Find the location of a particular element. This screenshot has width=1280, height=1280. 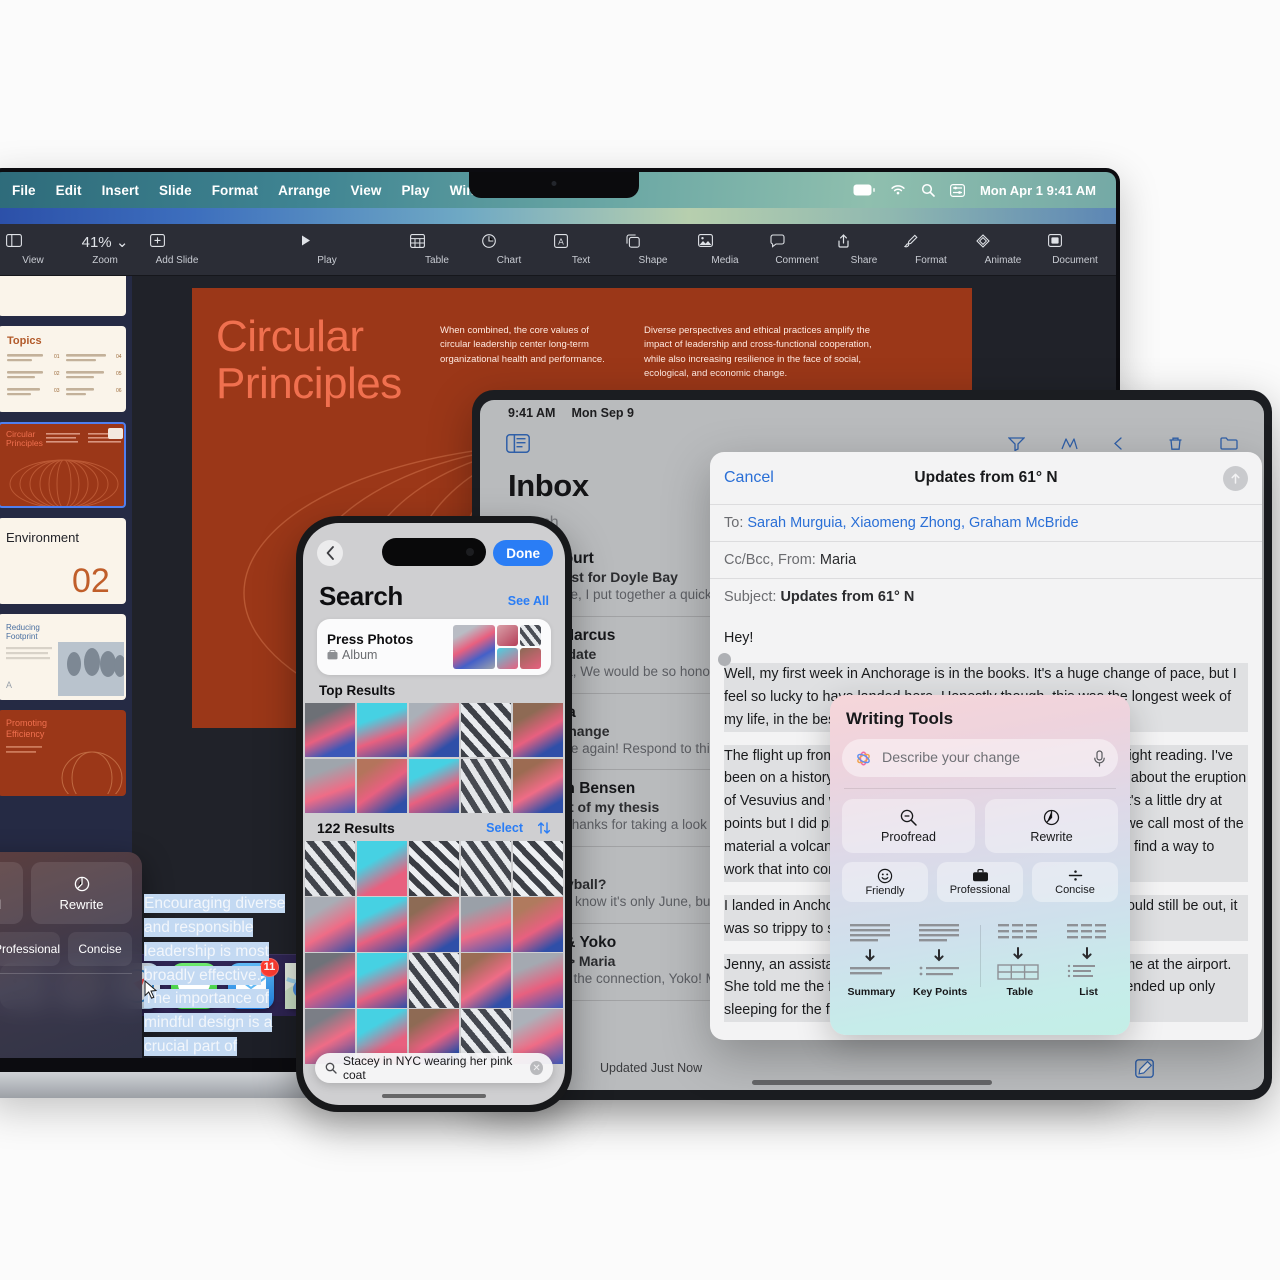

reply-icon is located at coordinates (1122, 443).